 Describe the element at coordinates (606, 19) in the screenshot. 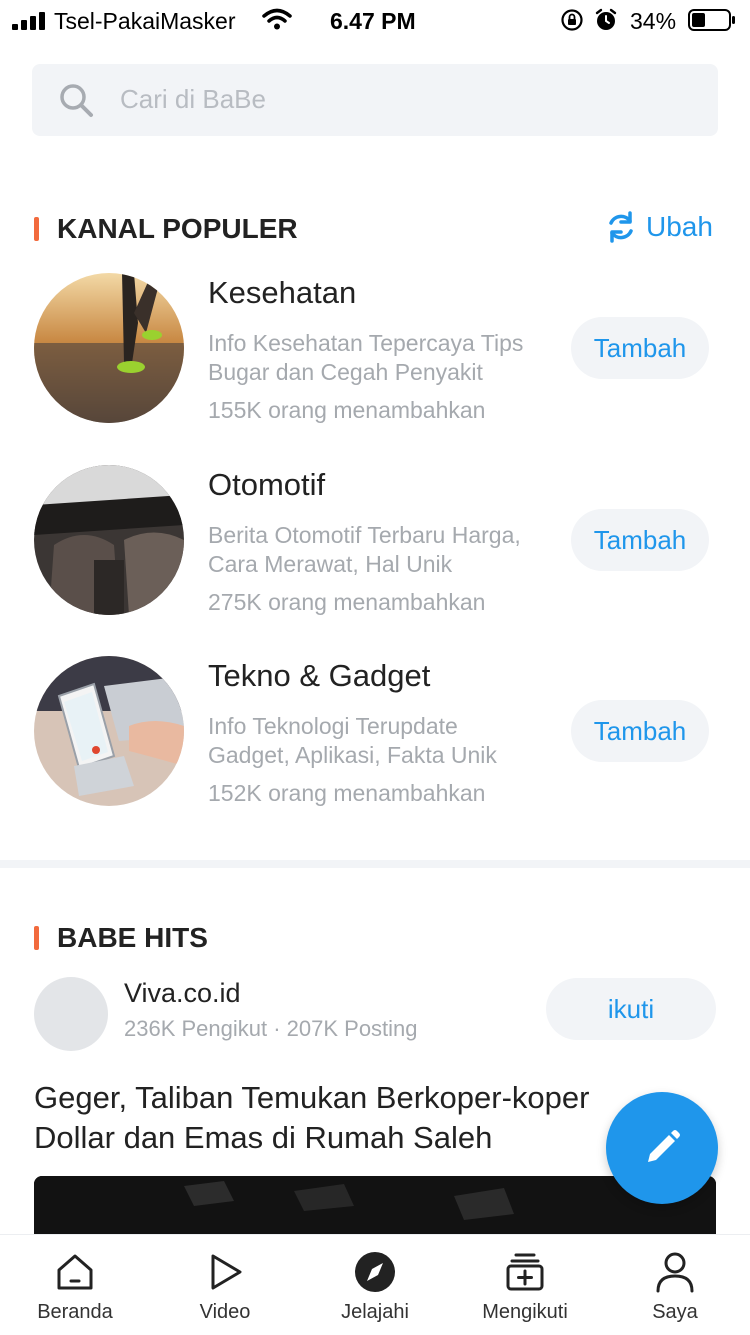

I see `alarm-icon` at that location.